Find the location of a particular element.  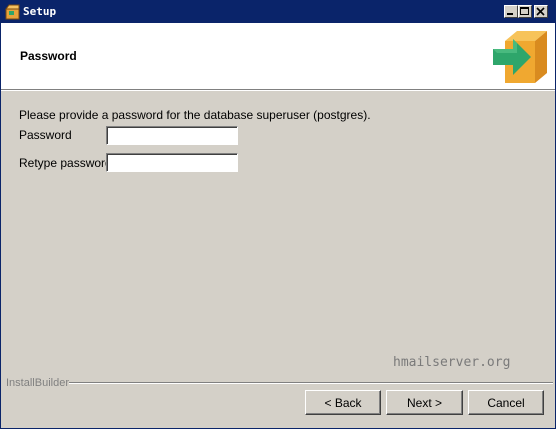

page-title: Password is located at coordinates (48, 56).